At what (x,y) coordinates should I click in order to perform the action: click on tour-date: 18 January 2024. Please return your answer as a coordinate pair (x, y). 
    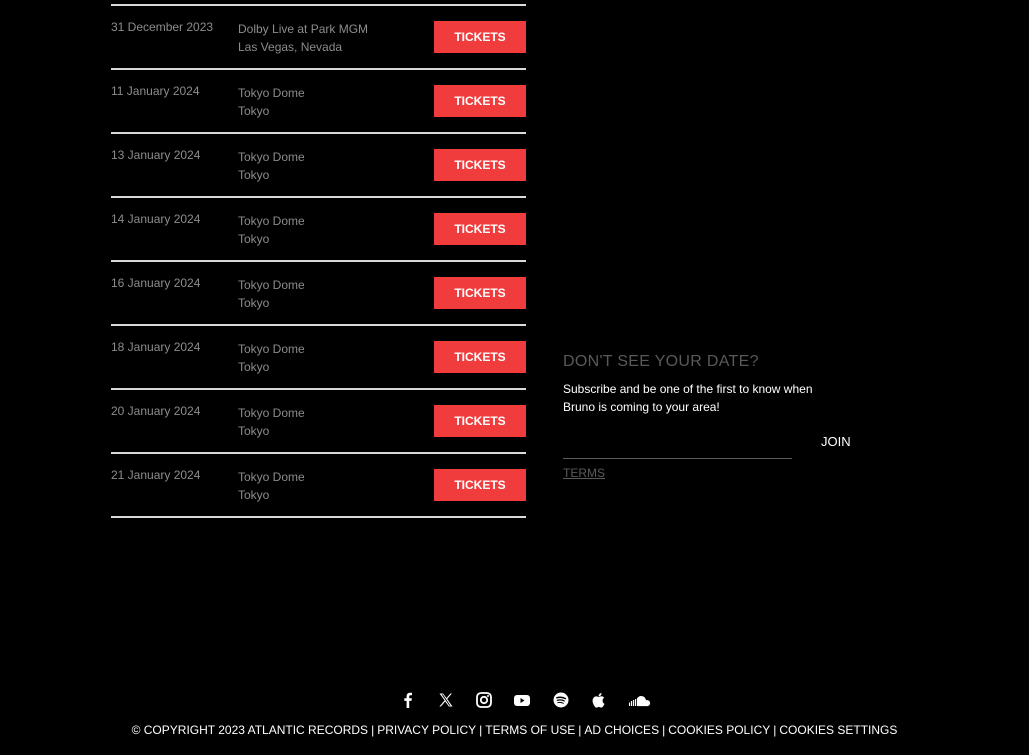
    Looking at the image, I should click on (156, 347).